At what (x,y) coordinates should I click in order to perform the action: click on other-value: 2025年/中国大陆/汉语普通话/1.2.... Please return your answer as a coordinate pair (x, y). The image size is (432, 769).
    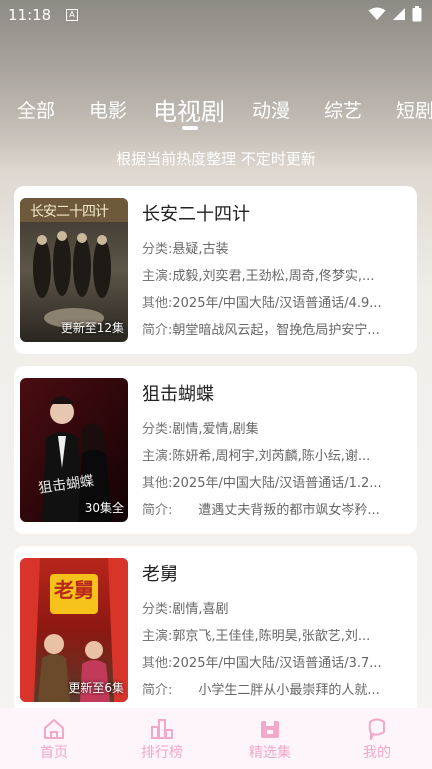
    Looking at the image, I should click on (277, 483).